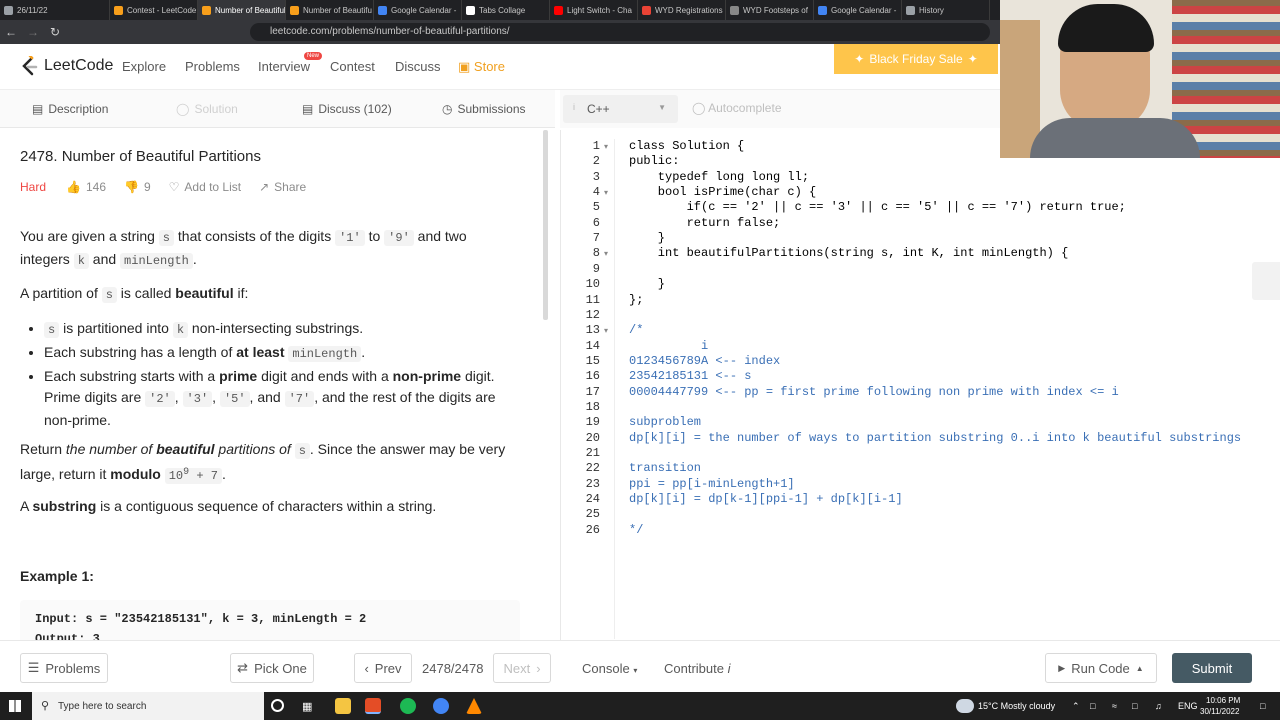 This screenshot has height=720, width=1280. Describe the element at coordinates (147, 187) in the screenshot. I see `dislike-count: 9` at that location.